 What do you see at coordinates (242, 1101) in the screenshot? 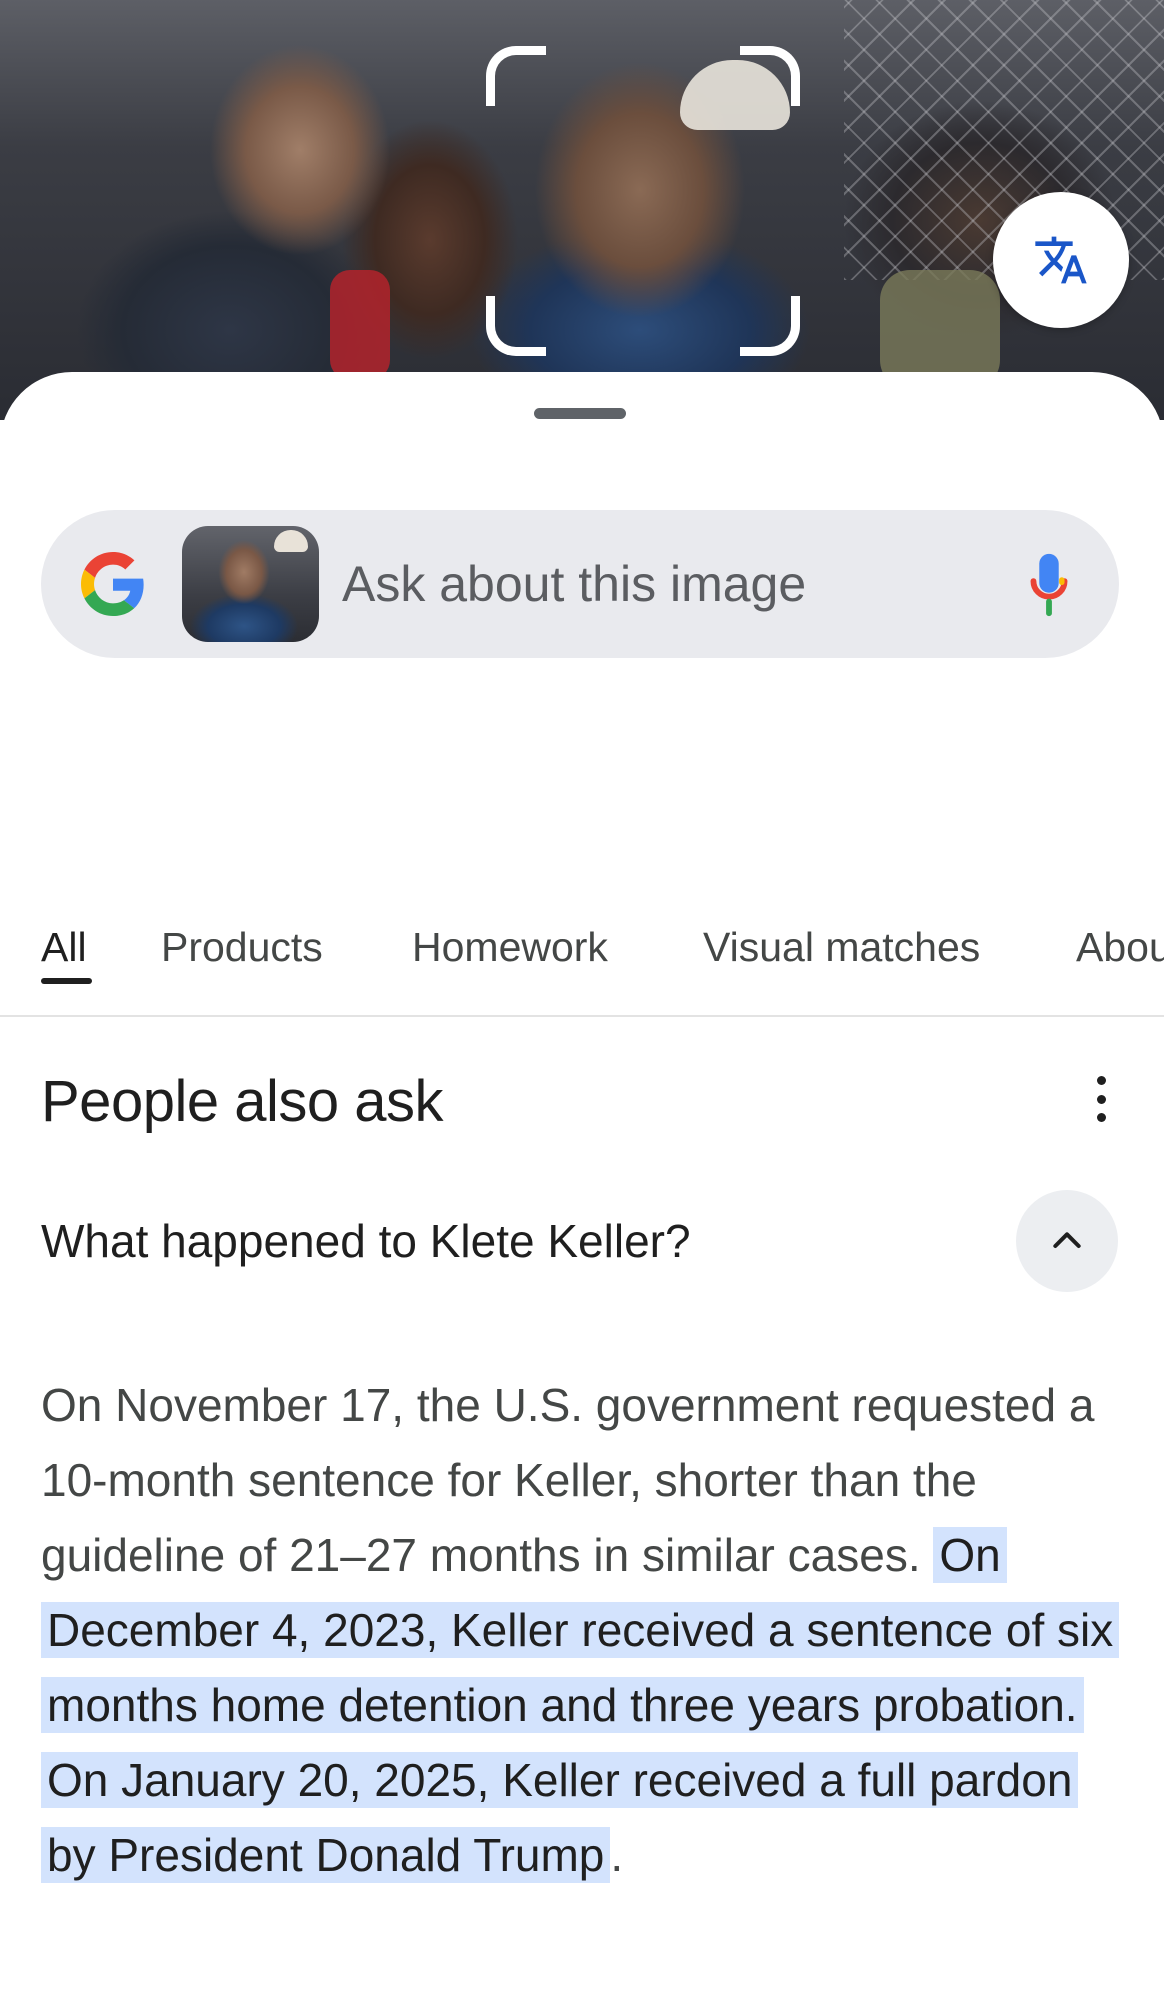
I see `people-also-ask-heading: People also ask` at bounding box center [242, 1101].